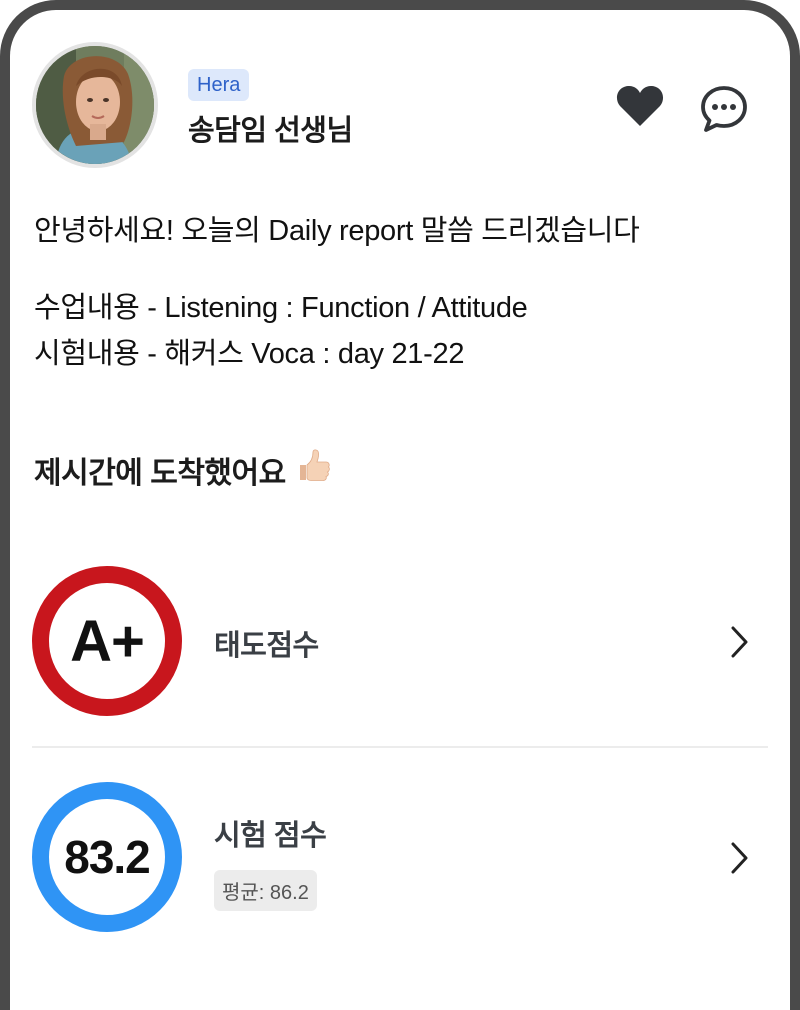  I want to click on greeting-text: 안녕하세요! 오늘의 Daily report 말씀 드리겠습니다, so click(337, 231).